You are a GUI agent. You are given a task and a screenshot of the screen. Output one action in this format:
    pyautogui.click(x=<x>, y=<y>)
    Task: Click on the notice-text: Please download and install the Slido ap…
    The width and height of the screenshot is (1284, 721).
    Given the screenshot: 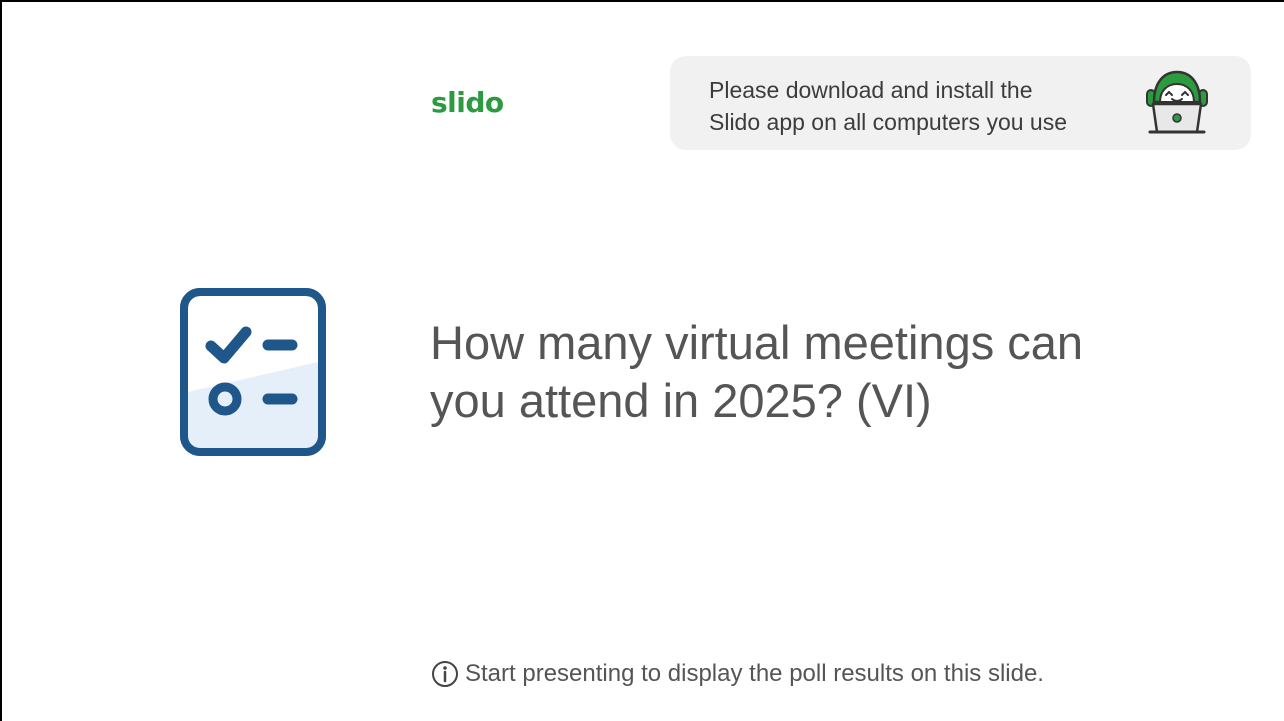 What is the action you would take?
    pyautogui.click(x=888, y=106)
    